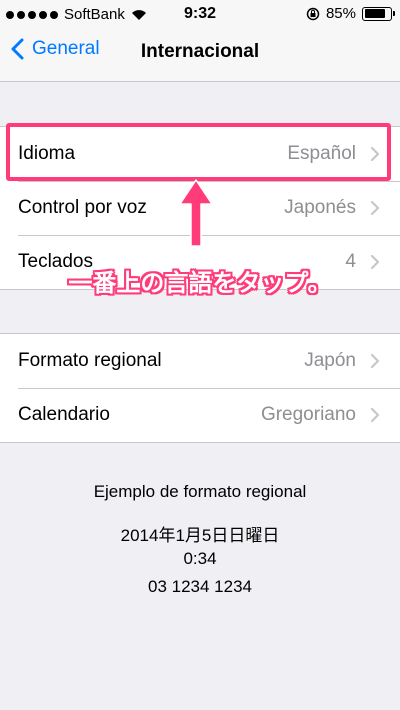 Image resolution: width=400 pixels, height=710 pixels. I want to click on row-idioma: Idioma Español, so click(200, 154).